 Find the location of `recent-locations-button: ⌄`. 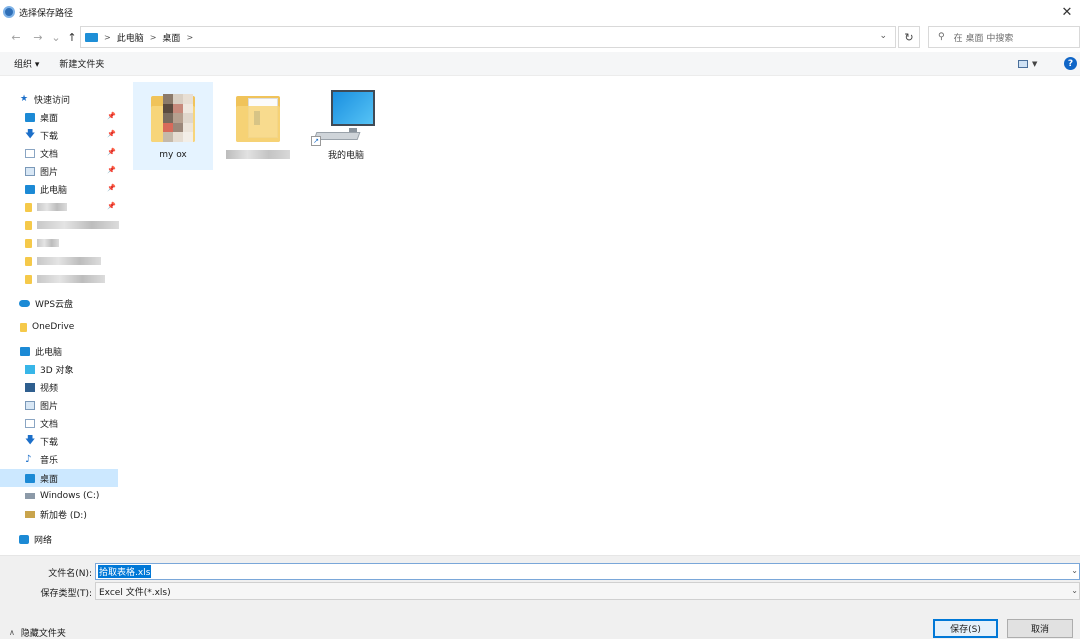

recent-locations-button: ⌄ is located at coordinates (56, 37).